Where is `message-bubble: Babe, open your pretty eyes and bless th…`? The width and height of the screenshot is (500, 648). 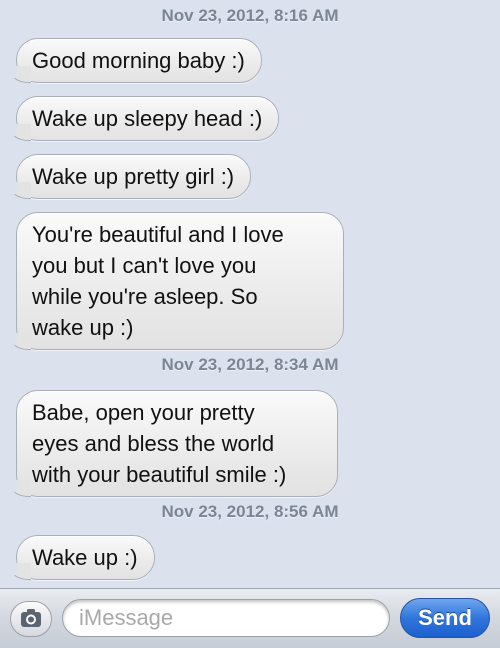
message-bubble: Babe, open your pretty eyes and bless th… is located at coordinates (169, 444).